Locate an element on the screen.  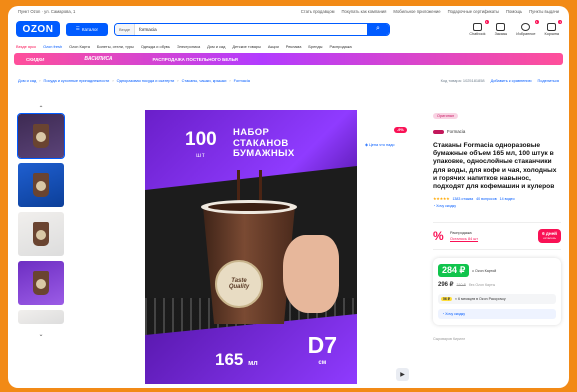
cart-icon is located at coordinates (552, 26).